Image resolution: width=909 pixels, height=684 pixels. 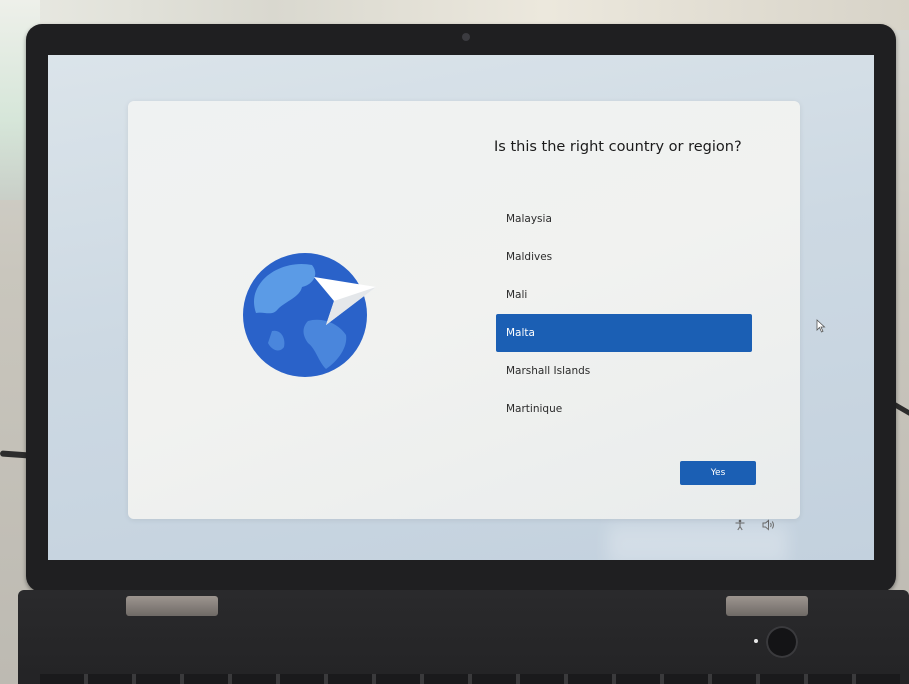 What do you see at coordinates (698, 542) in the screenshot?
I see `screen-glare` at bounding box center [698, 542].